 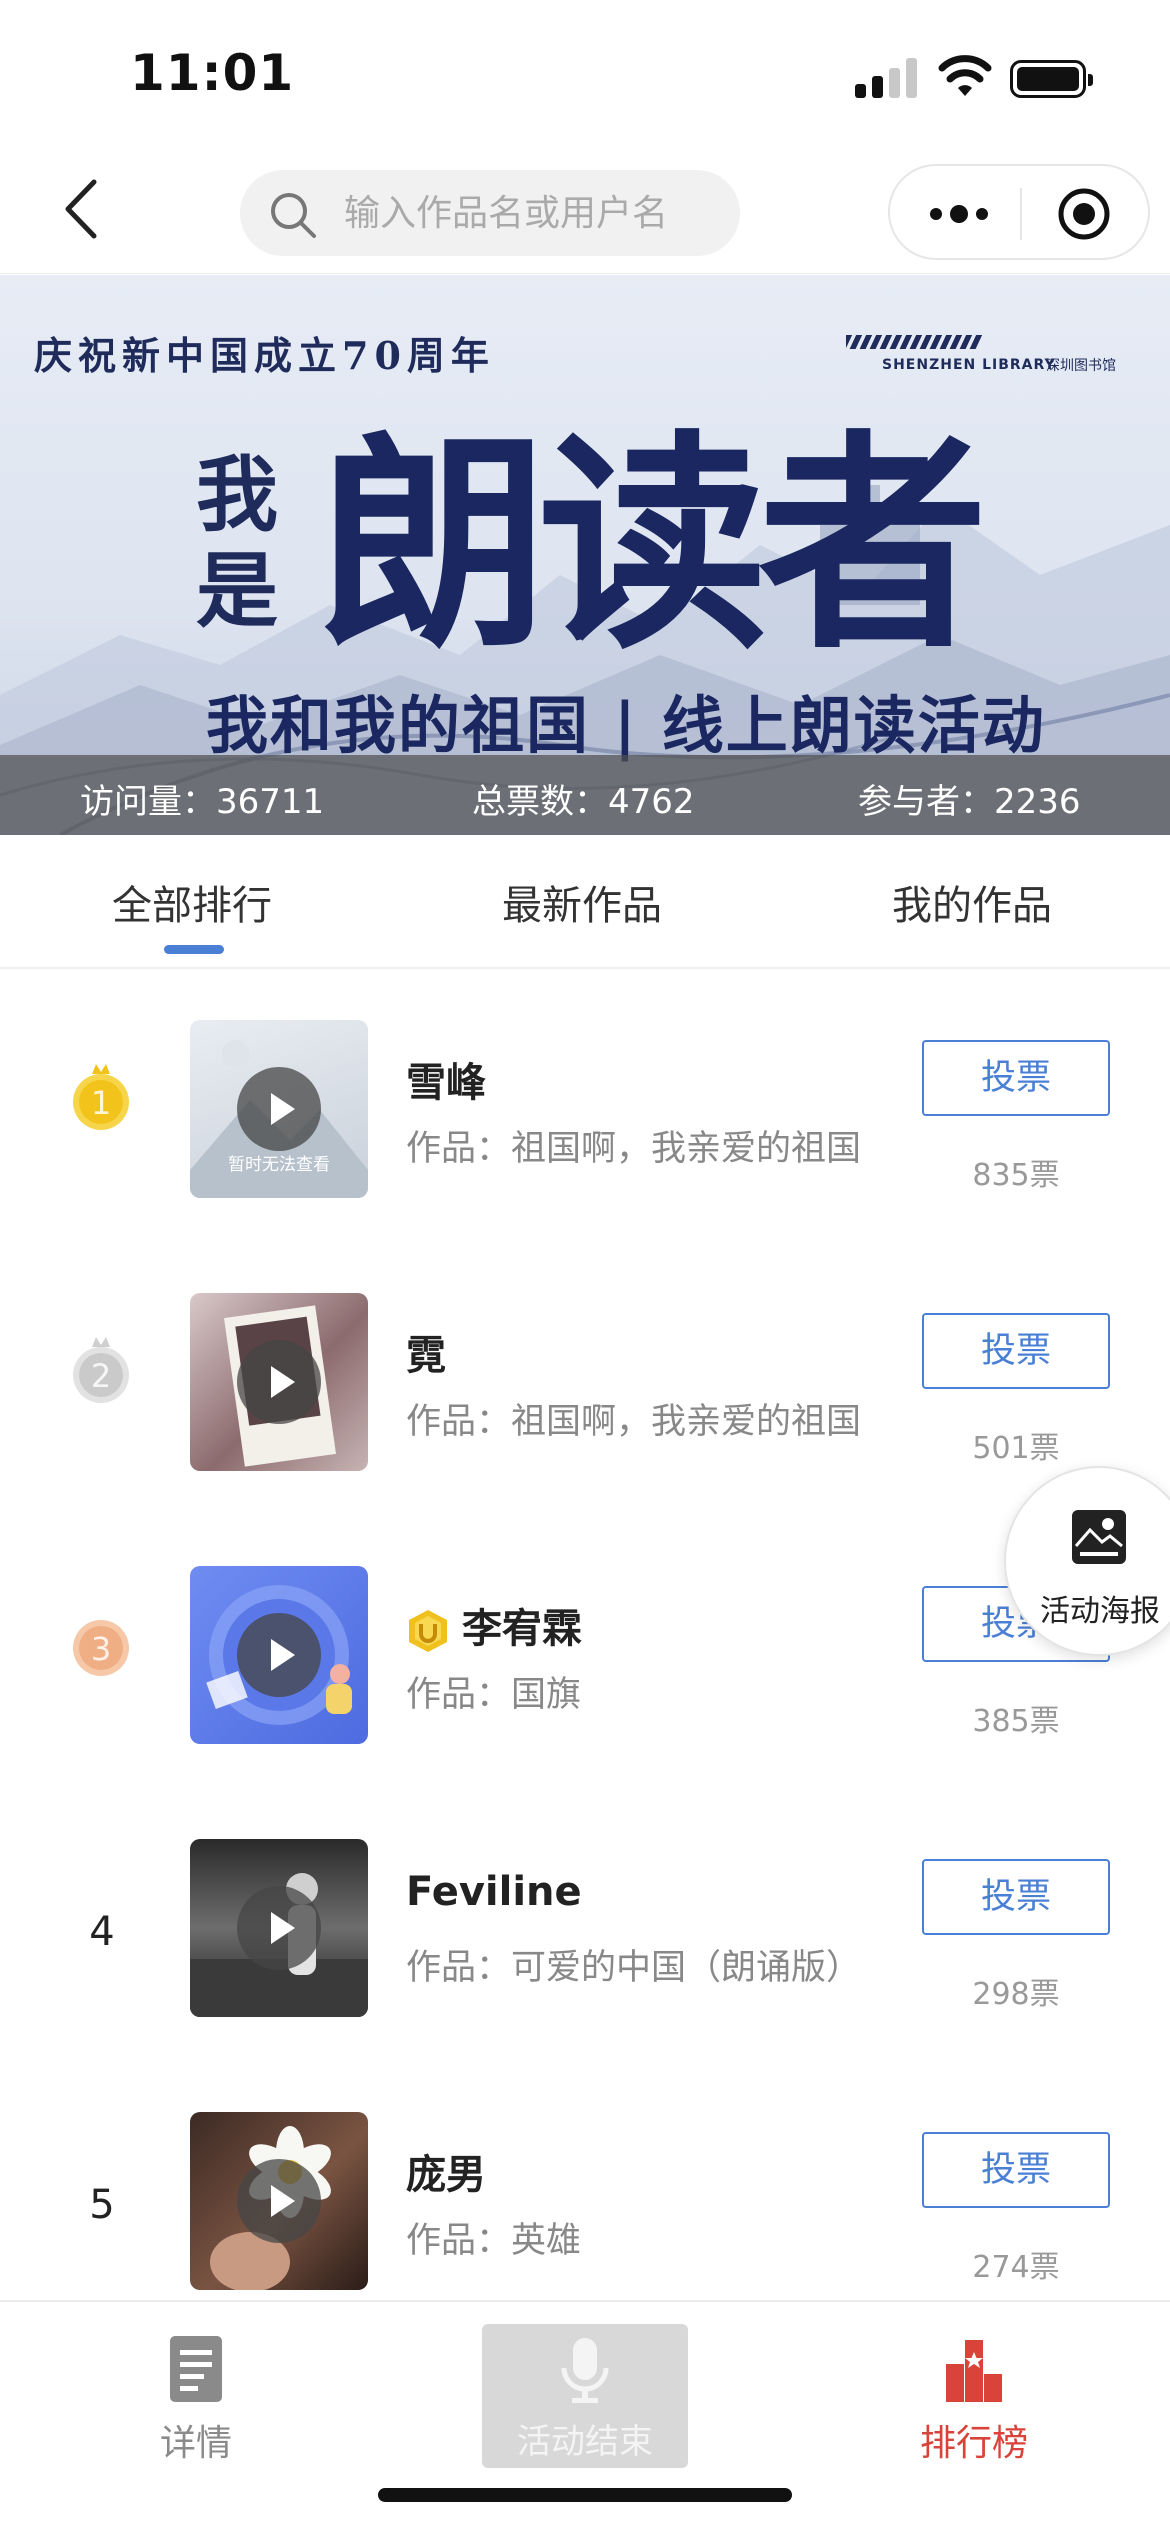 I want to click on home-indicator, so click(x=585, y=2495).